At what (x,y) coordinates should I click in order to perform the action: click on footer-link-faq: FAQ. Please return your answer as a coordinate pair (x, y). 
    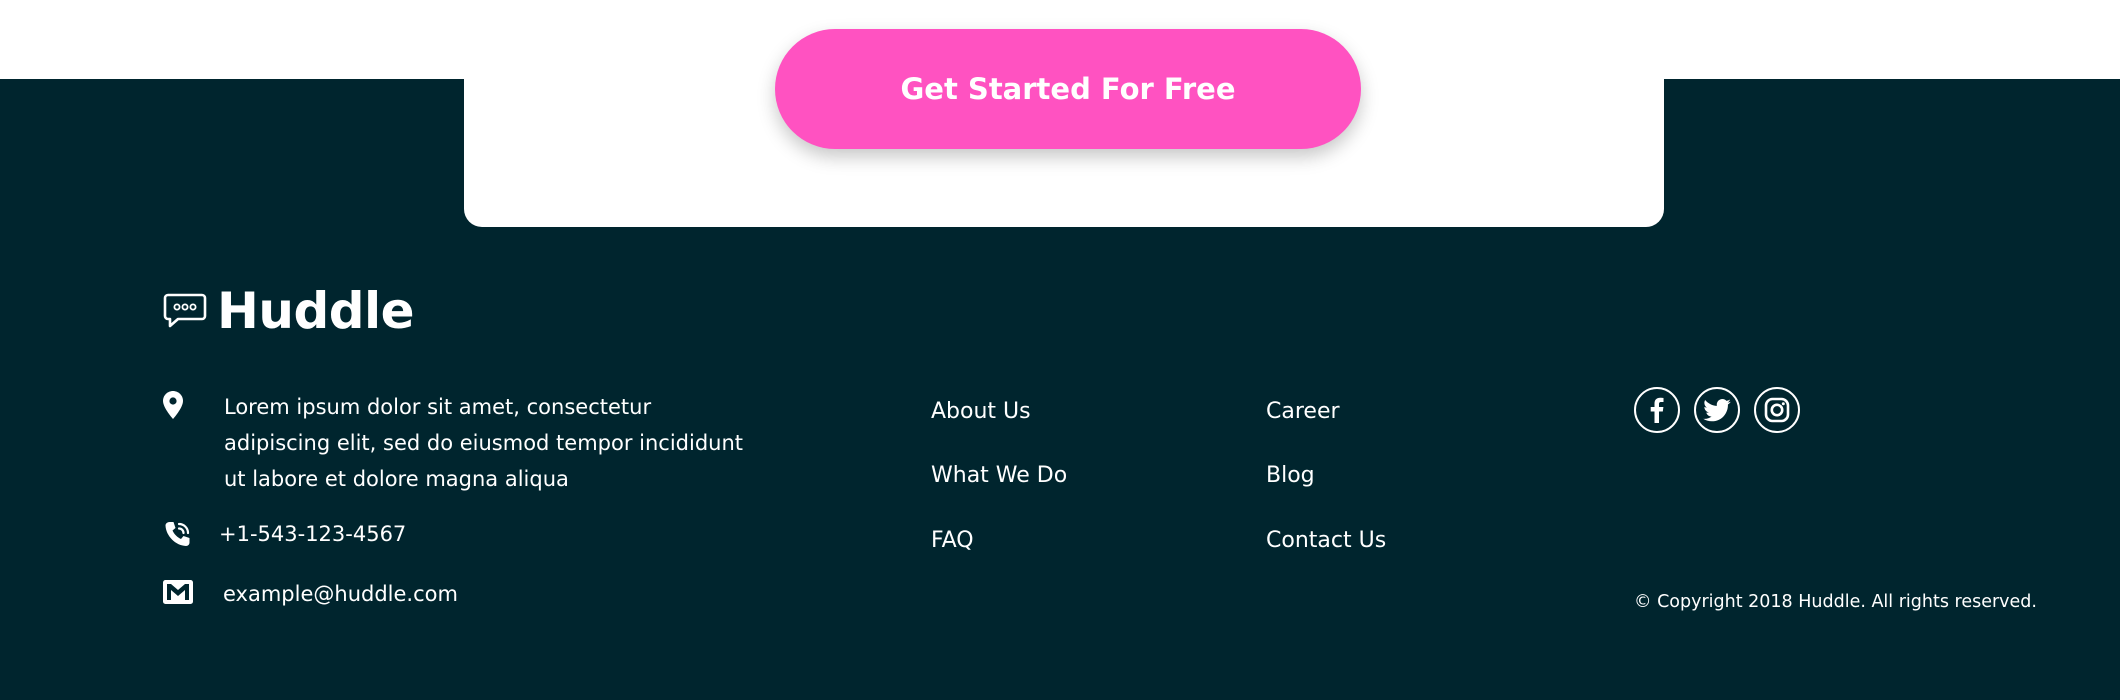
    Looking at the image, I should click on (952, 541).